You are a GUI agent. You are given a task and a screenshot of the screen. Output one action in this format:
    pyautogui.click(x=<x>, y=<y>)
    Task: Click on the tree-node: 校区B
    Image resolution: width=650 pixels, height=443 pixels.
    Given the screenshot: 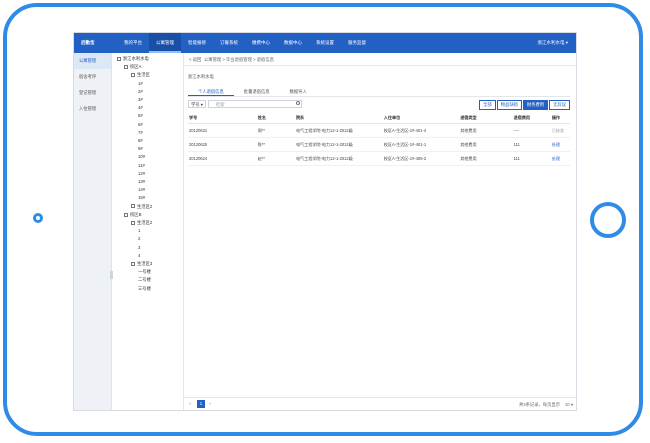 What is the action you would take?
    pyautogui.click(x=132, y=215)
    